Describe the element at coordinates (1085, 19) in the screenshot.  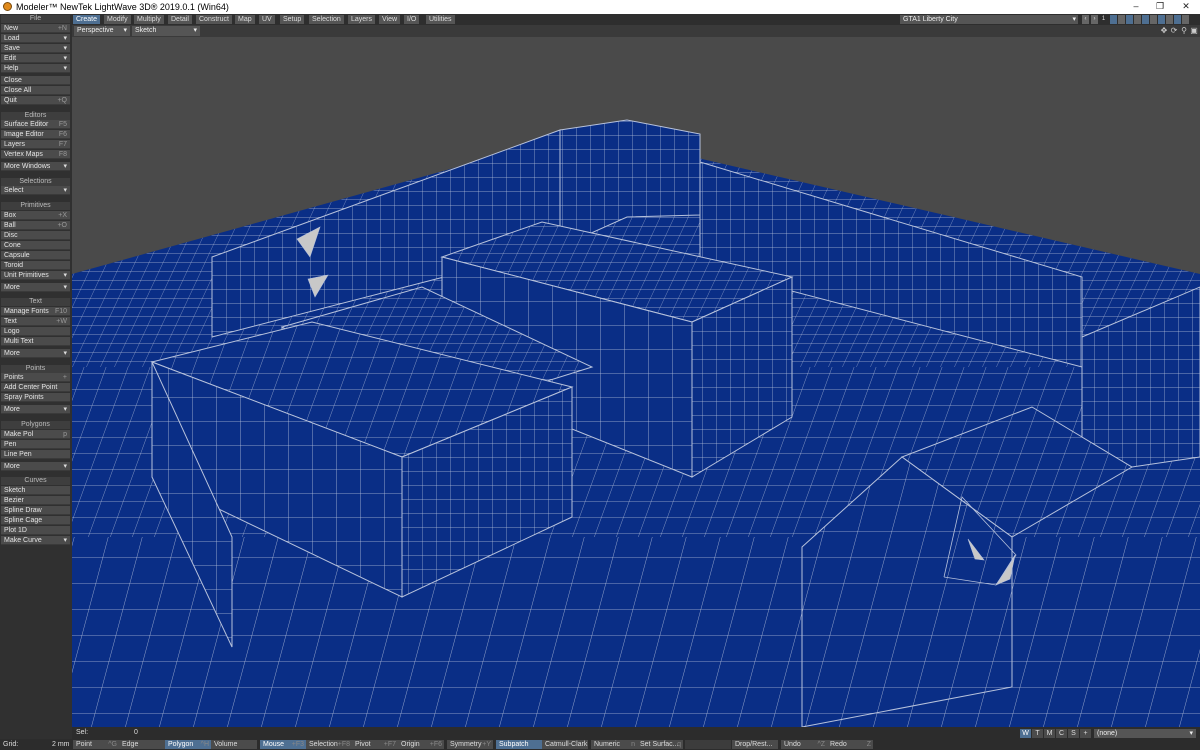
I see `layer-prev-button: ‹` at that location.